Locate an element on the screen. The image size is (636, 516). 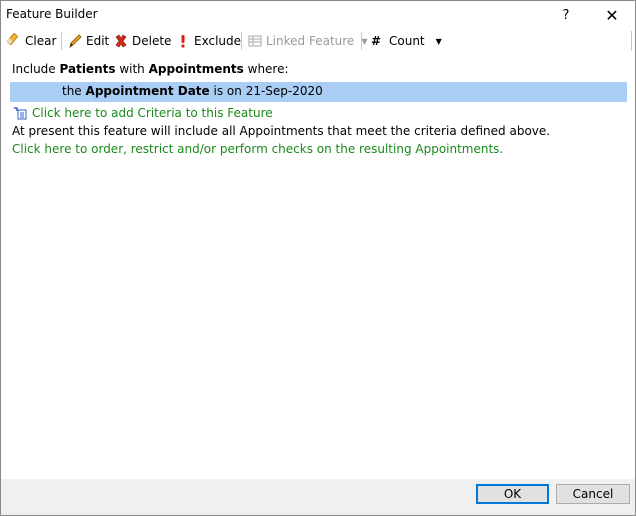
clear-label: Clear is located at coordinates (41, 41).